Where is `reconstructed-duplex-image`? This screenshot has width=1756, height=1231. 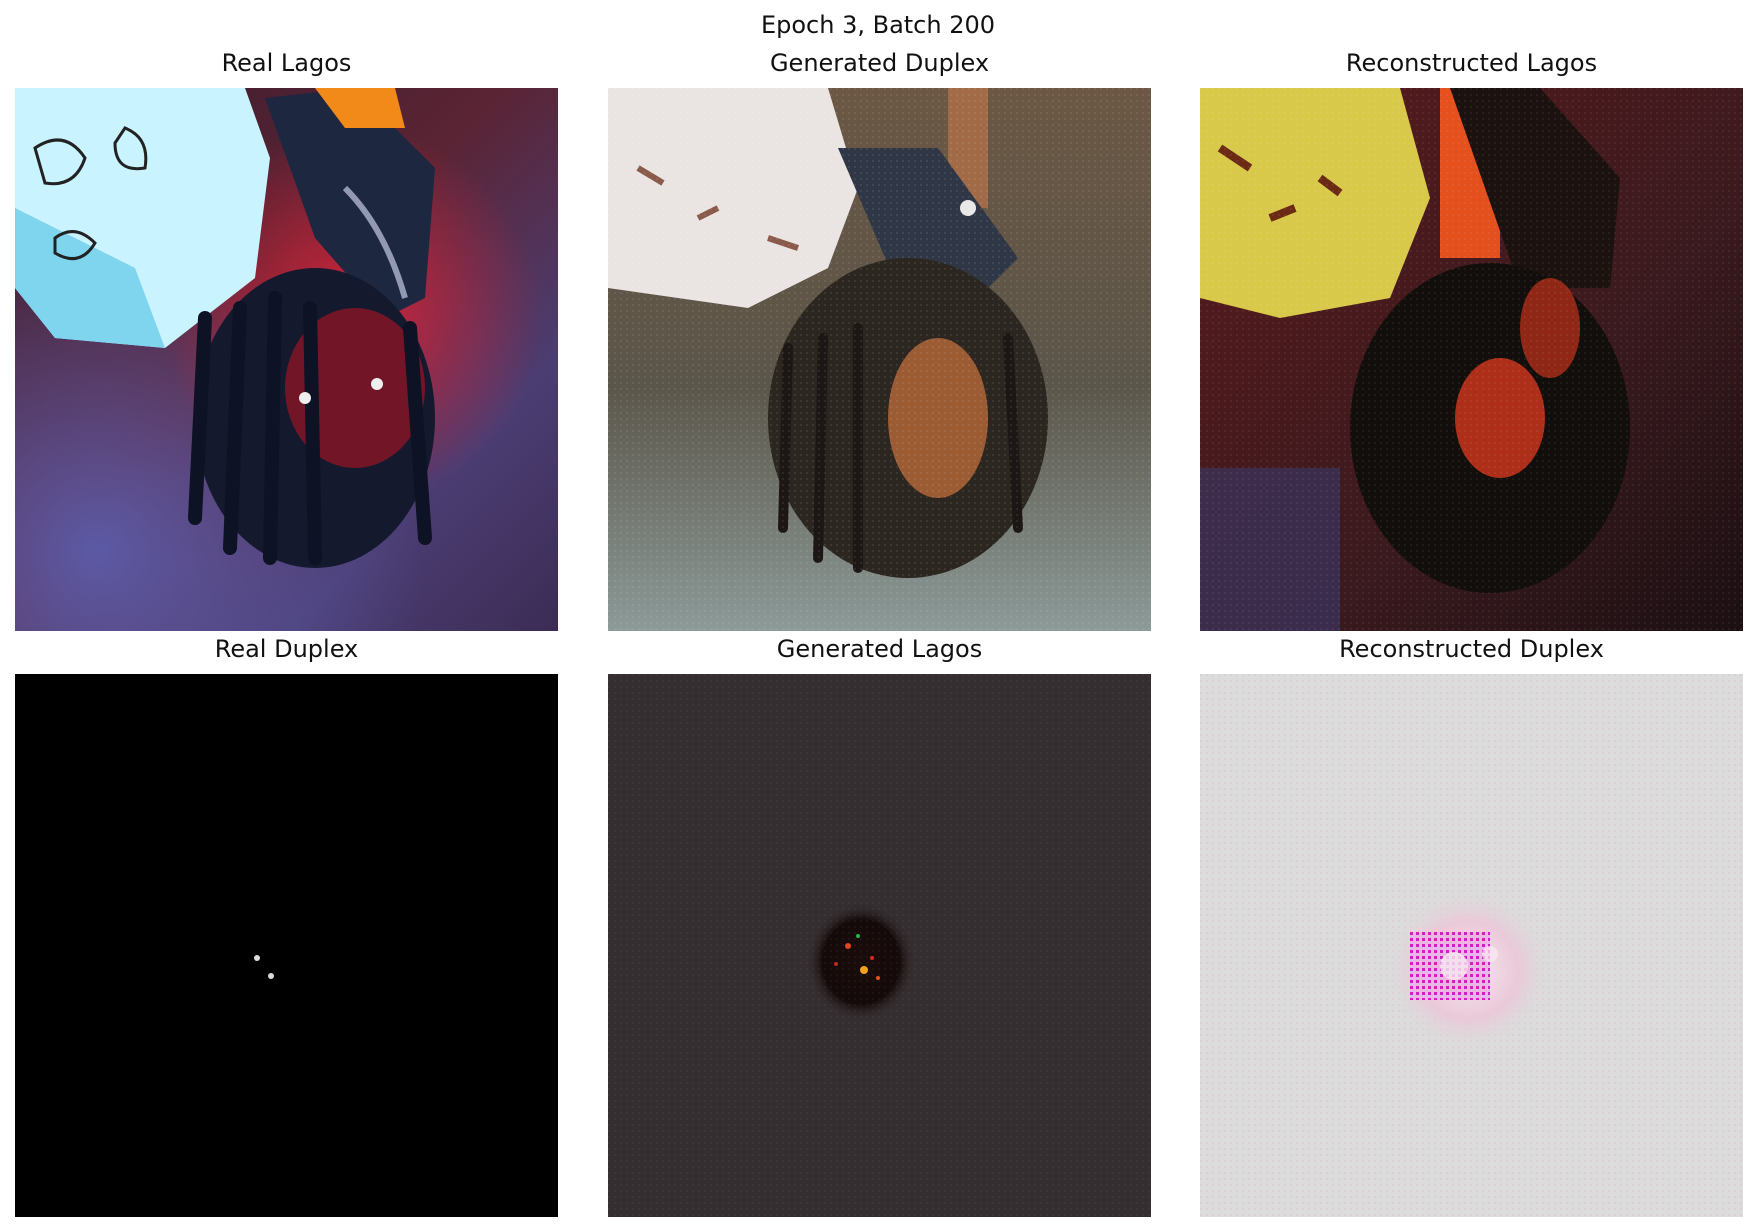
reconstructed-duplex-image is located at coordinates (1471, 945).